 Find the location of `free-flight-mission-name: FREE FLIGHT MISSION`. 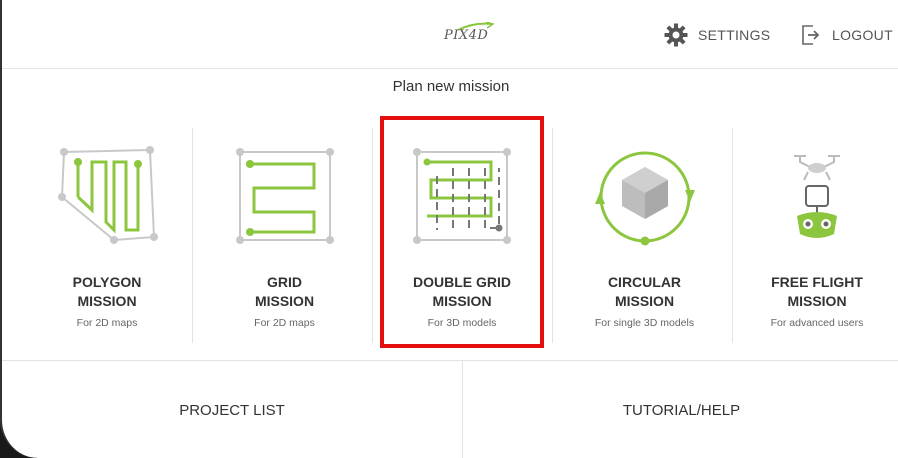

free-flight-mission-name: FREE FLIGHT MISSION is located at coordinates (817, 291).